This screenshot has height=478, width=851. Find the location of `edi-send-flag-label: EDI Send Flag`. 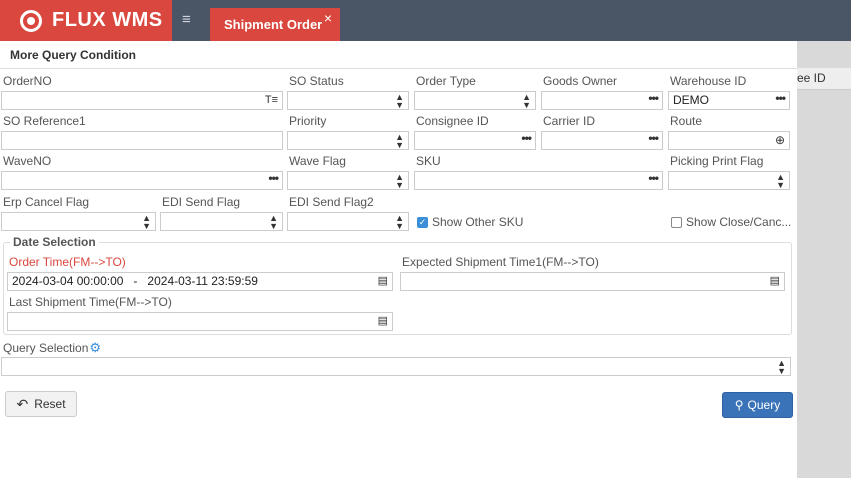

edi-send-flag-label: EDI Send Flag is located at coordinates (201, 202).